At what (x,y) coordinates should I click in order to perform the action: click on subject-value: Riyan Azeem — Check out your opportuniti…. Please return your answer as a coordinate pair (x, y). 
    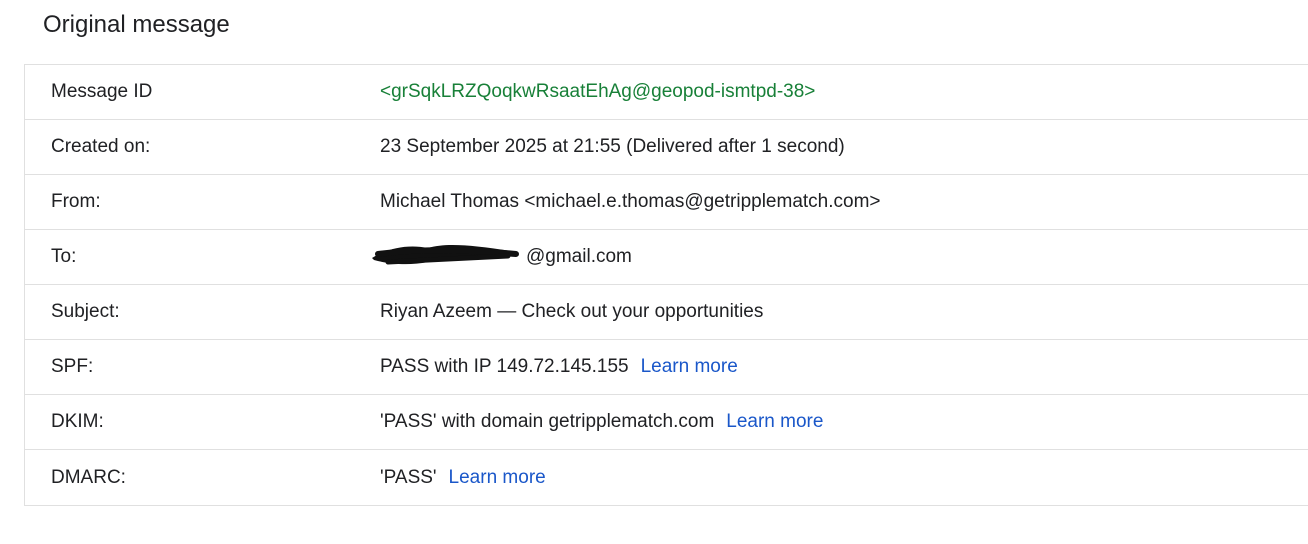
    Looking at the image, I should click on (572, 311).